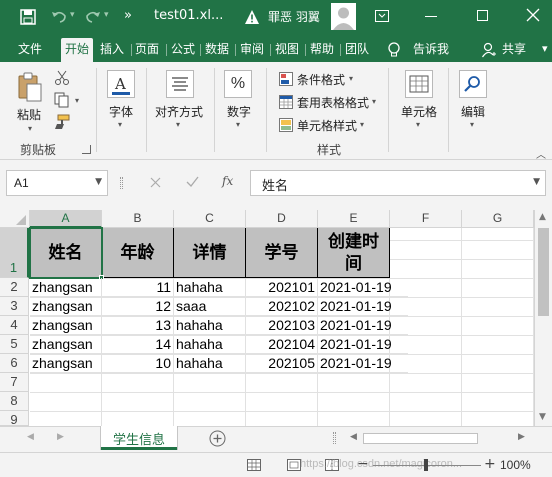 Image resolution: width=552 pixels, height=477 pixels. I want to click on column-header-e: E, so click(354, 219).